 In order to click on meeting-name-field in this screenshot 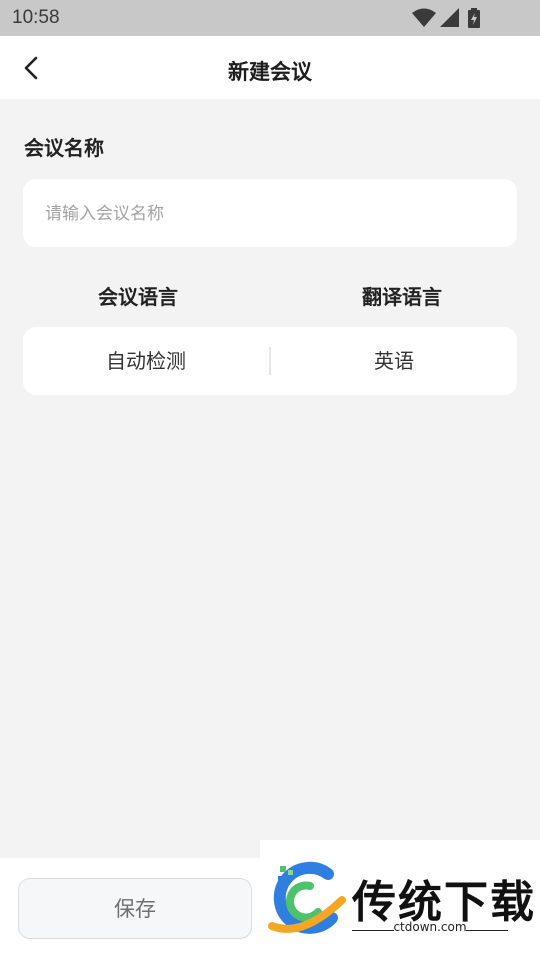, I will do `click(270, 214)`.